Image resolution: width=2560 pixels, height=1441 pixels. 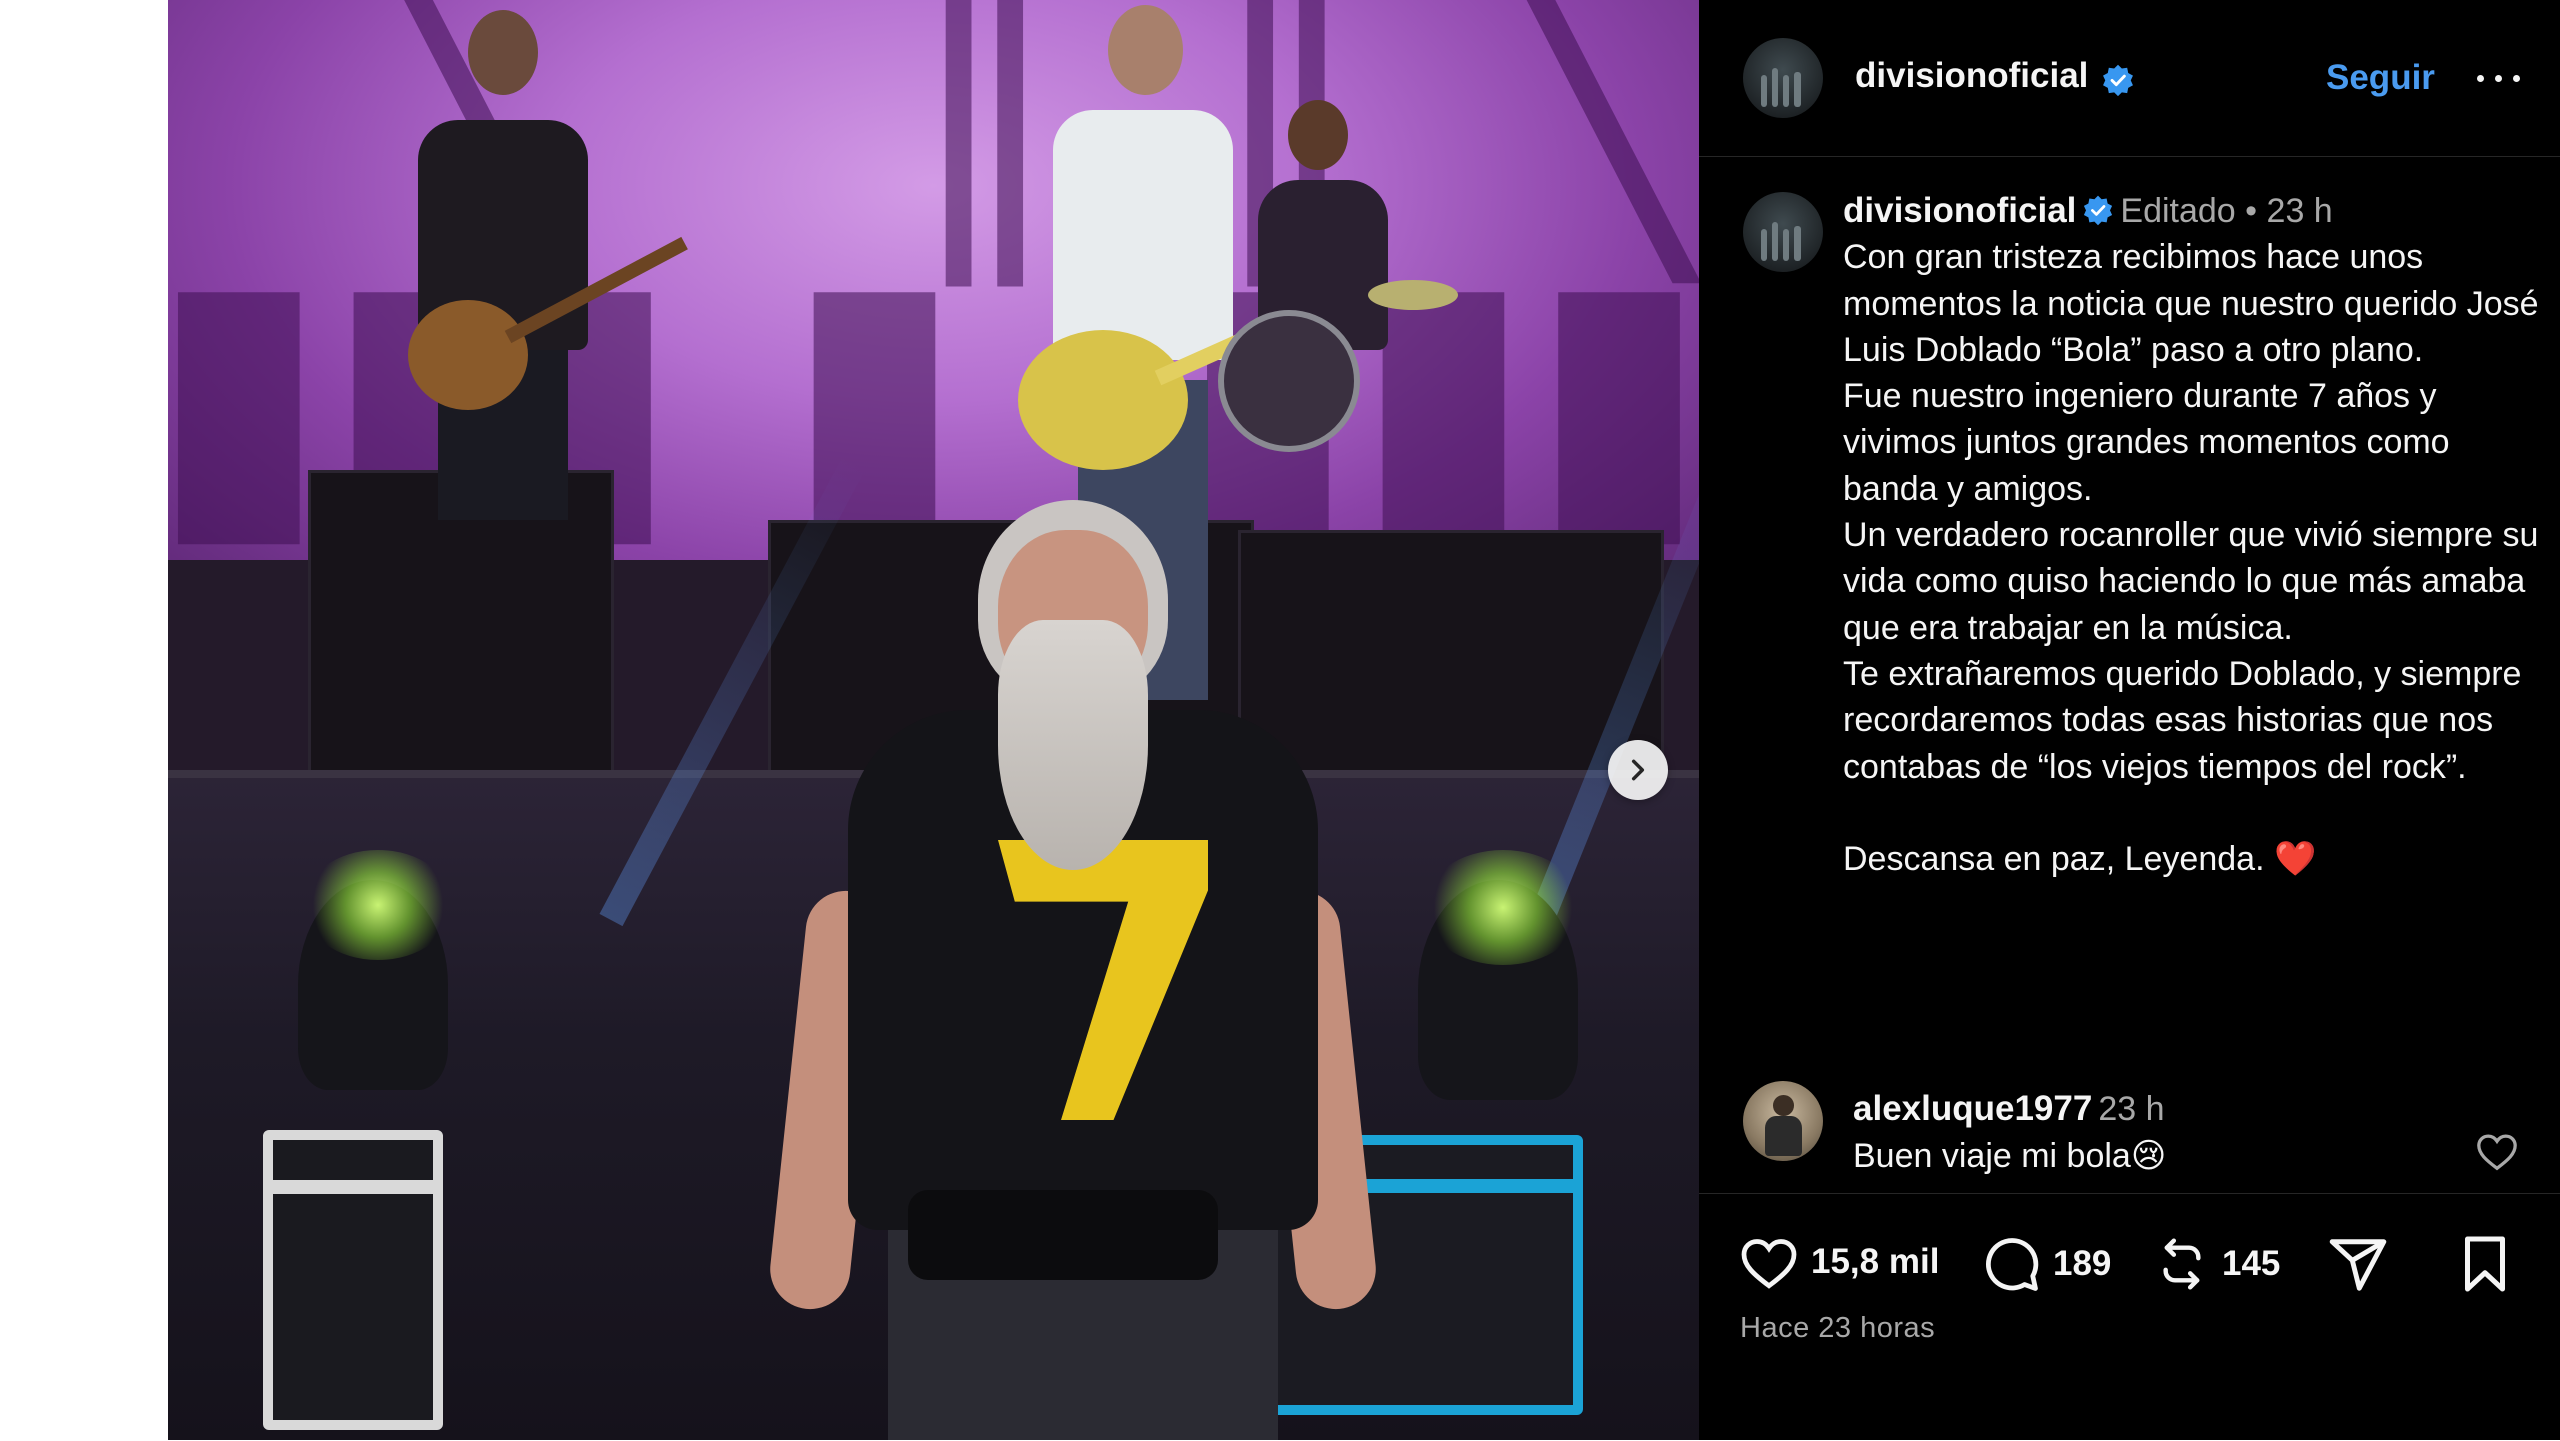 I want to click on follow-button: Seguir, so click(x=2380, y=78).